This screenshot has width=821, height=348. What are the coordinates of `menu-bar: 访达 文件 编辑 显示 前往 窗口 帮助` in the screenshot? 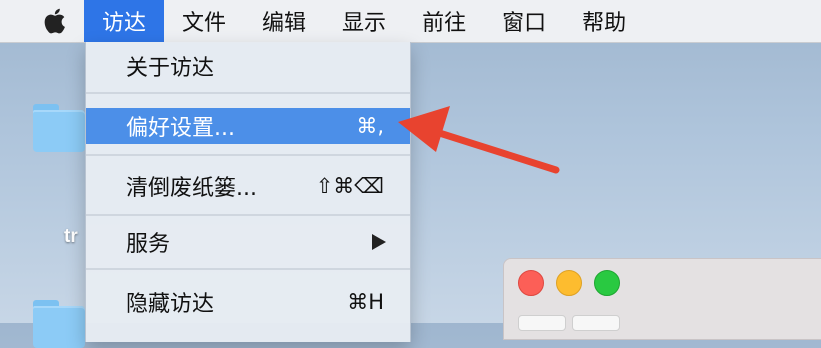 It's located at (410, 21).